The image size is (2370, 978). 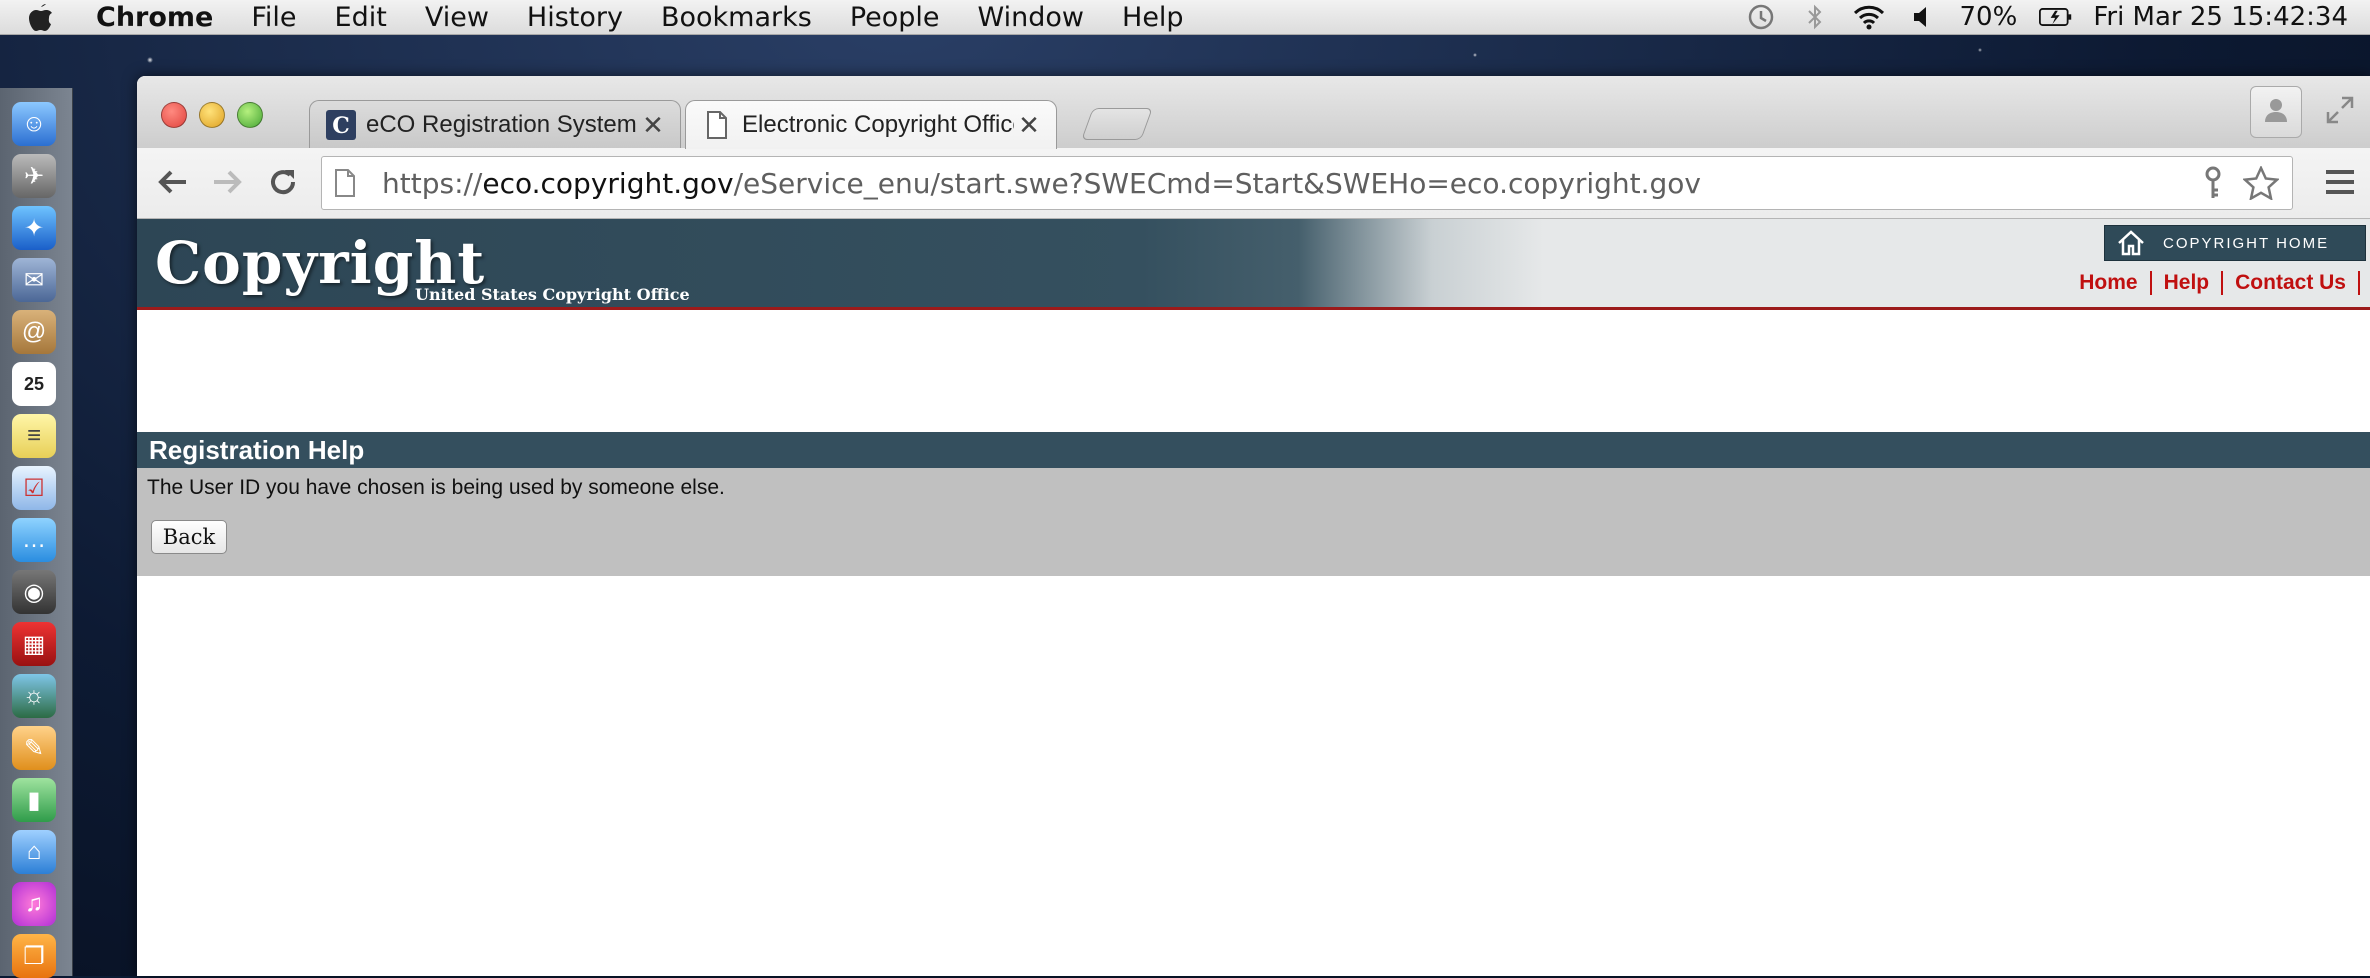 I want to click on key-icon, so click(x=2213, y=183).